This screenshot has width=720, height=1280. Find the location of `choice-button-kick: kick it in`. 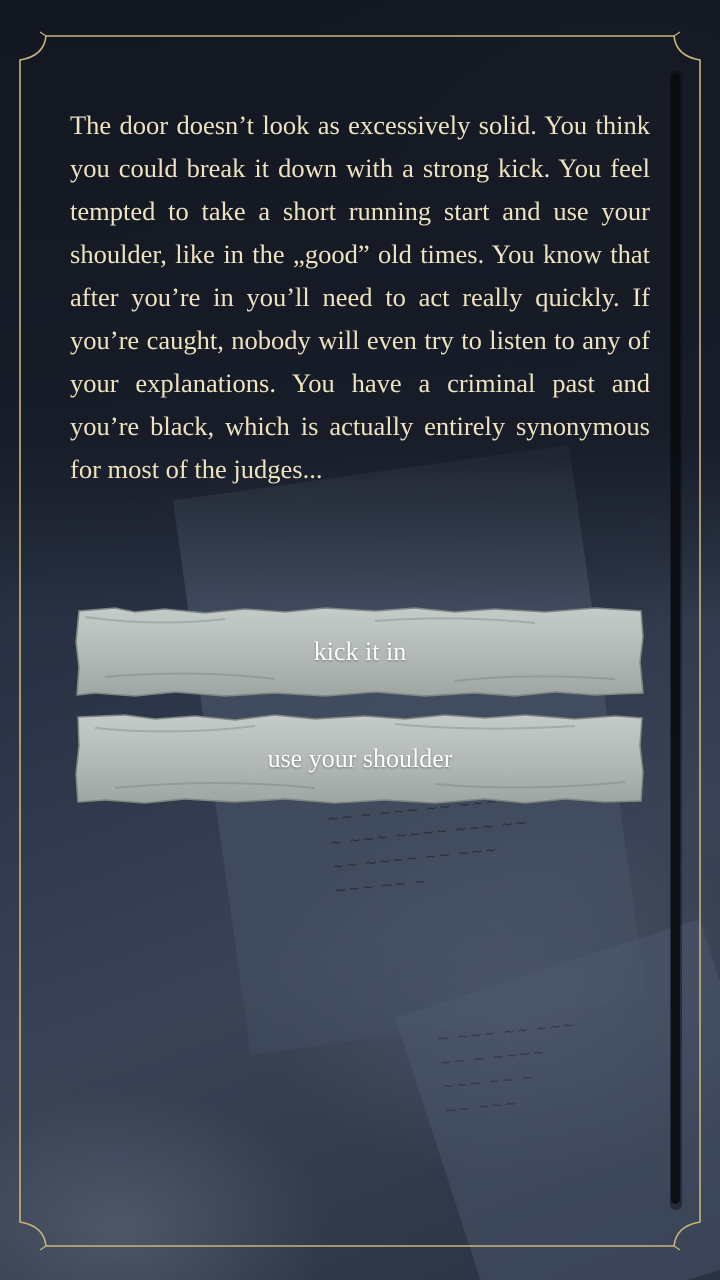

choice-button-kick: kick it in is located at coordinates (360, 652).